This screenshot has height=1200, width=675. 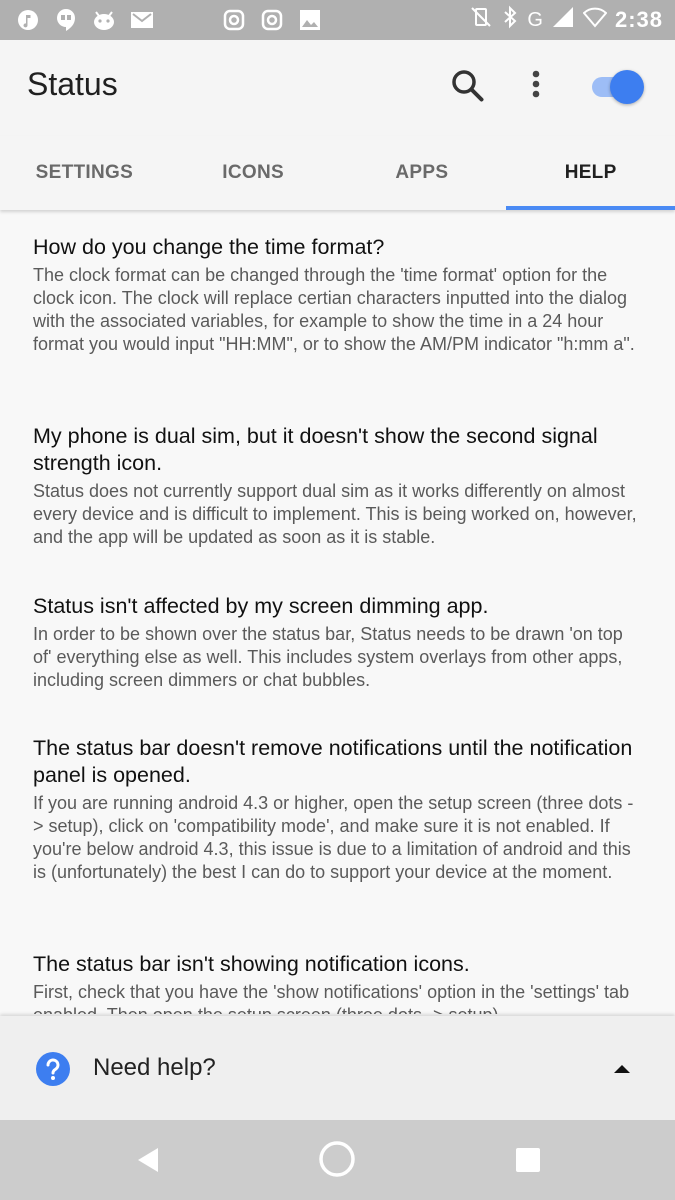 I want to click on system-status-bar: G 2:38, so click(x=337, y=20).